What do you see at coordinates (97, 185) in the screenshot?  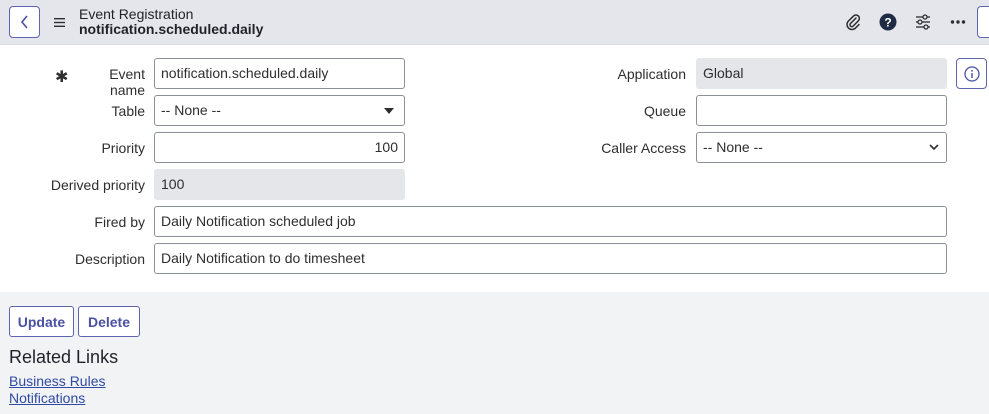 I see `derived-priority-label: Derived priority` at bounding box center [97, 185].